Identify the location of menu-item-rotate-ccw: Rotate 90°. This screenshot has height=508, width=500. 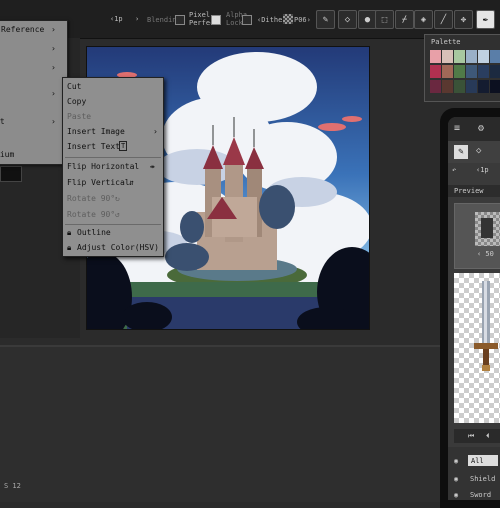
(91, 214).